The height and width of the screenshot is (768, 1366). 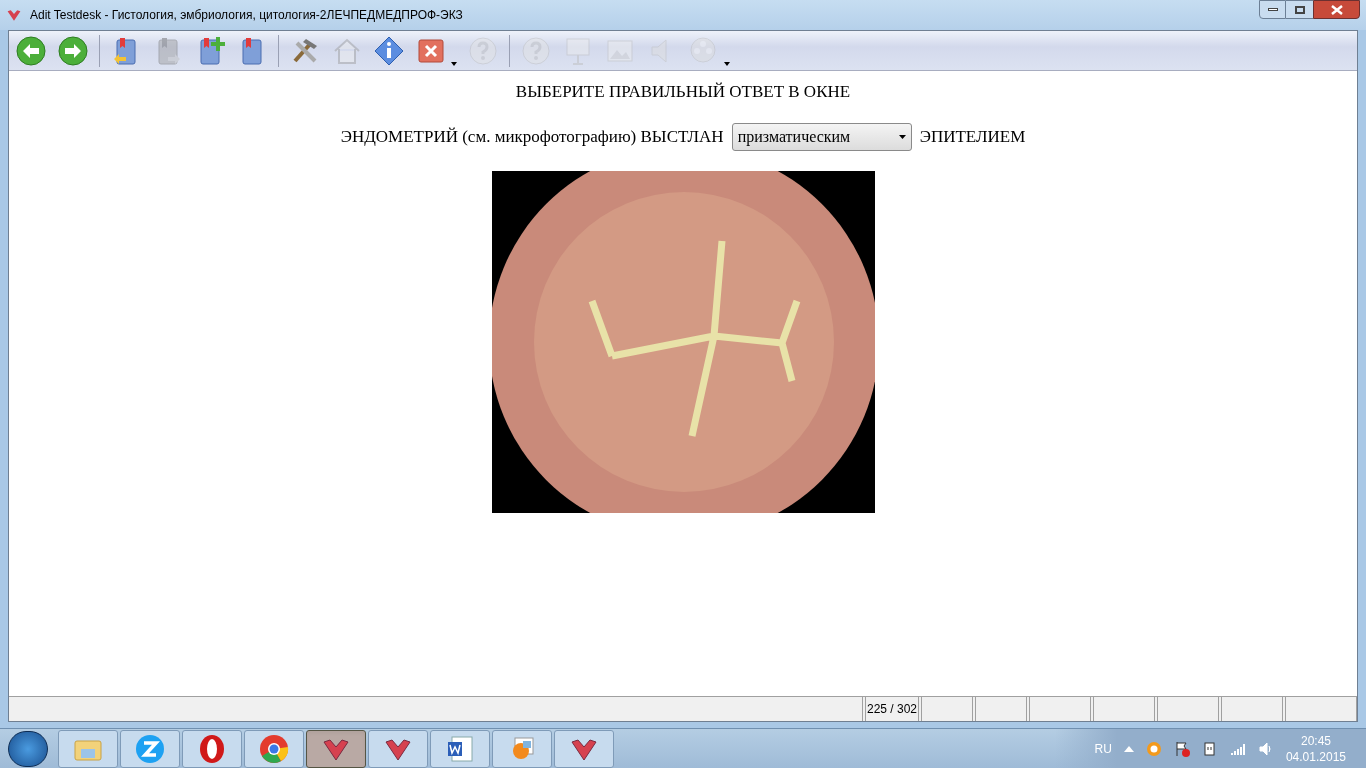 I want to click on letter-o-icon, so click(x=212, y=748).